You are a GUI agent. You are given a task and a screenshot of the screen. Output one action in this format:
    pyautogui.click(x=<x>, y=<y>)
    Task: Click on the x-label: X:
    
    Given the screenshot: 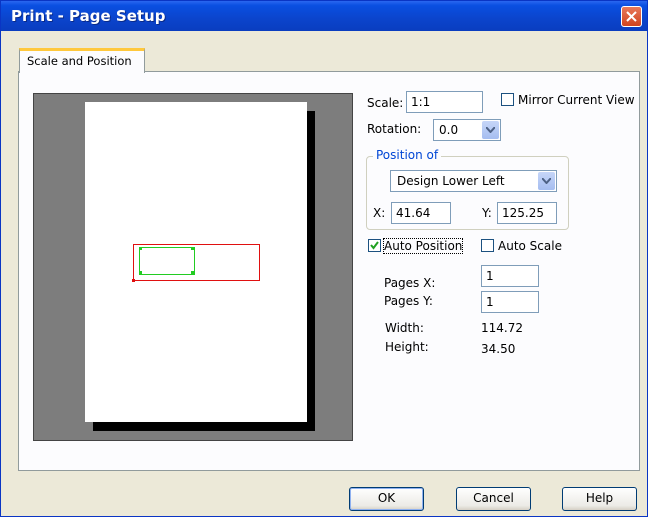 What is the action you would take?
    pyautogui.click(x=379, y=213)
    